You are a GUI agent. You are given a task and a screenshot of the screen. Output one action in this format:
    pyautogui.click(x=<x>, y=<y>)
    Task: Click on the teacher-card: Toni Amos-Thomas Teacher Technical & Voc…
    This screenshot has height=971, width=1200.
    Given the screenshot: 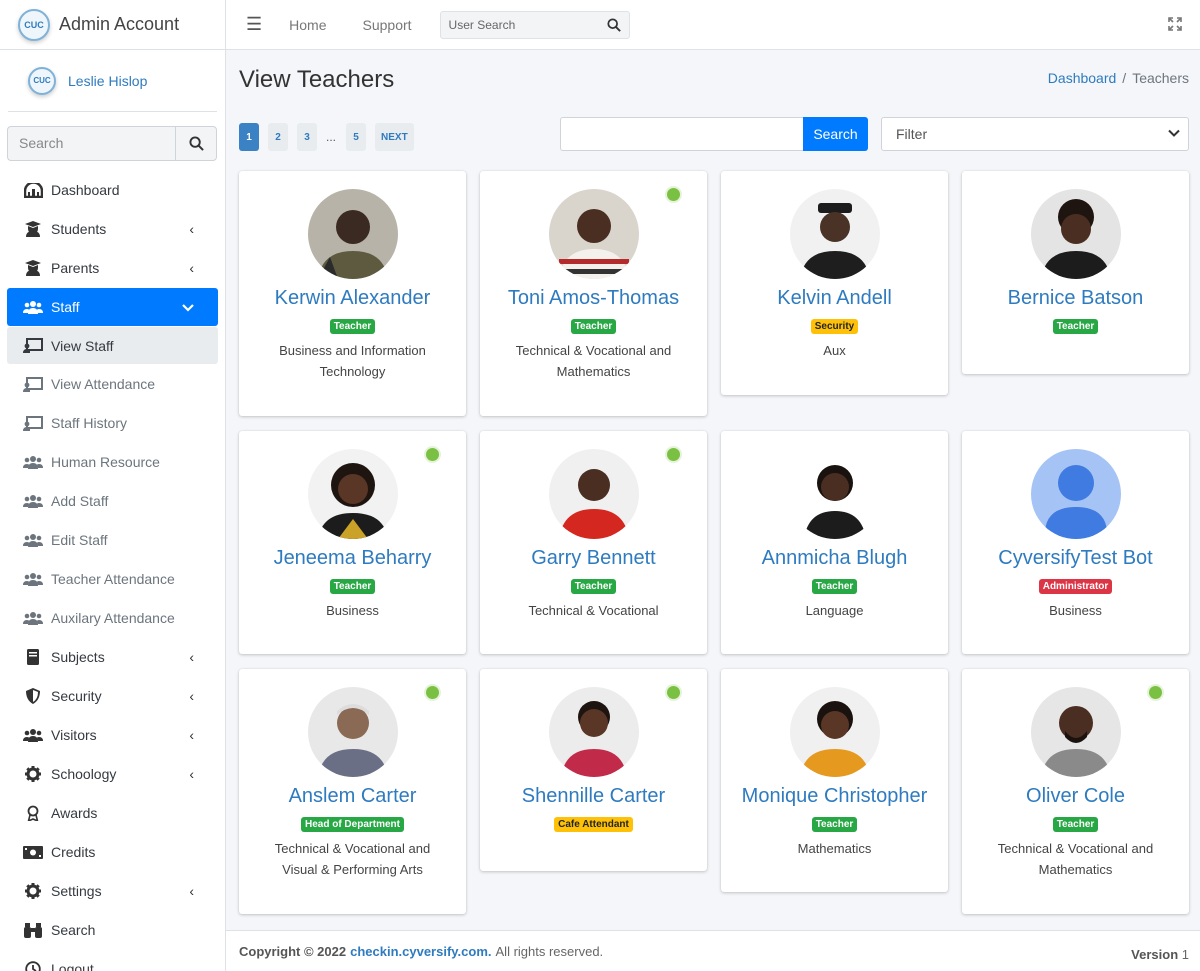 What is the action you would take?
    pyautogui.click(x=593, y=293)
    